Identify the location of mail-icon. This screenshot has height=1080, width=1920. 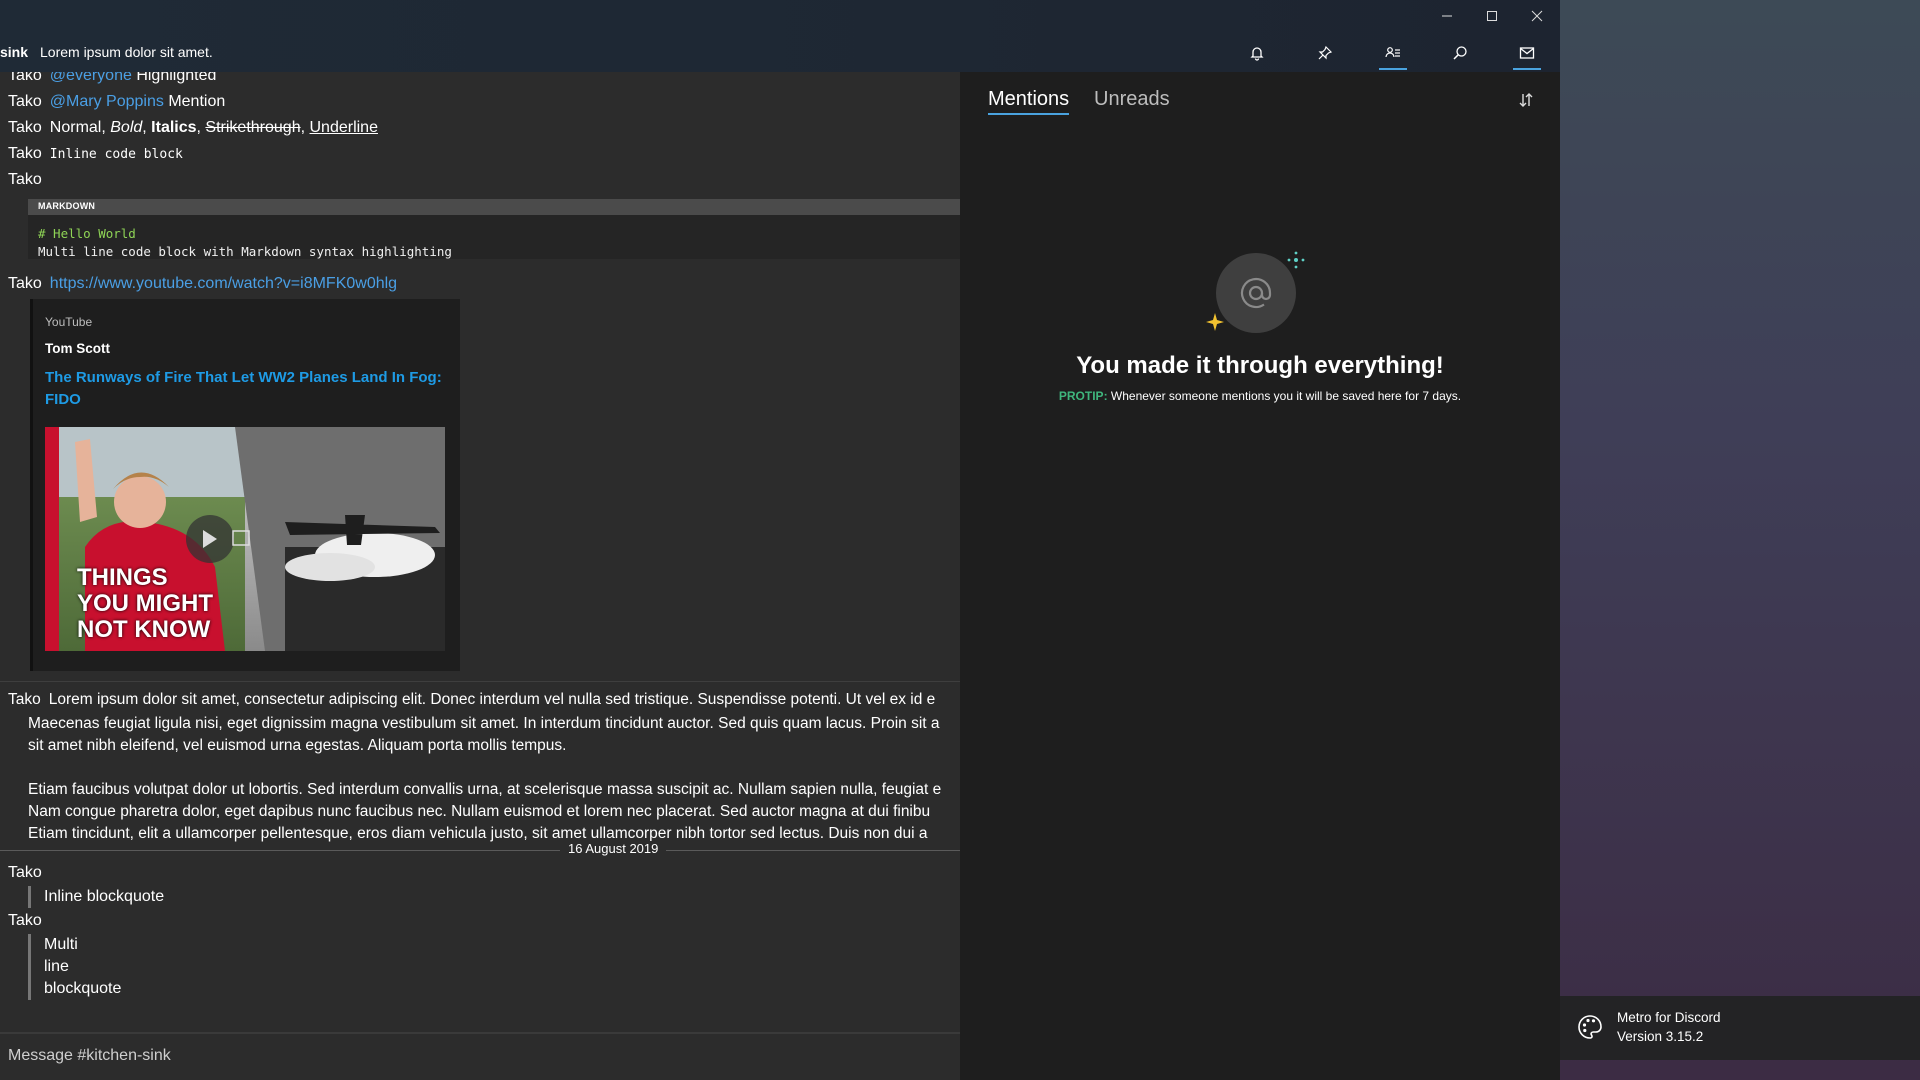
(1527, 53).